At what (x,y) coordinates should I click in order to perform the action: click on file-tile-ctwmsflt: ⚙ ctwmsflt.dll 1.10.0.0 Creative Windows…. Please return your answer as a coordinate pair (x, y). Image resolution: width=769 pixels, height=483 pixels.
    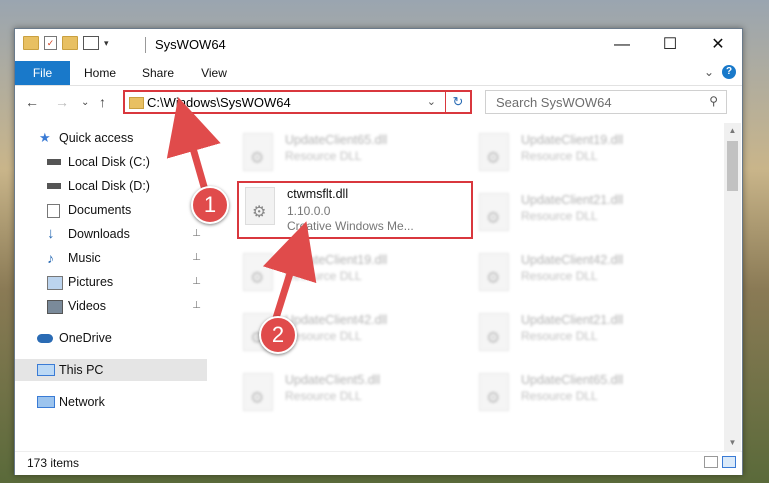
    Looking at the image, I should click on (355, 210).